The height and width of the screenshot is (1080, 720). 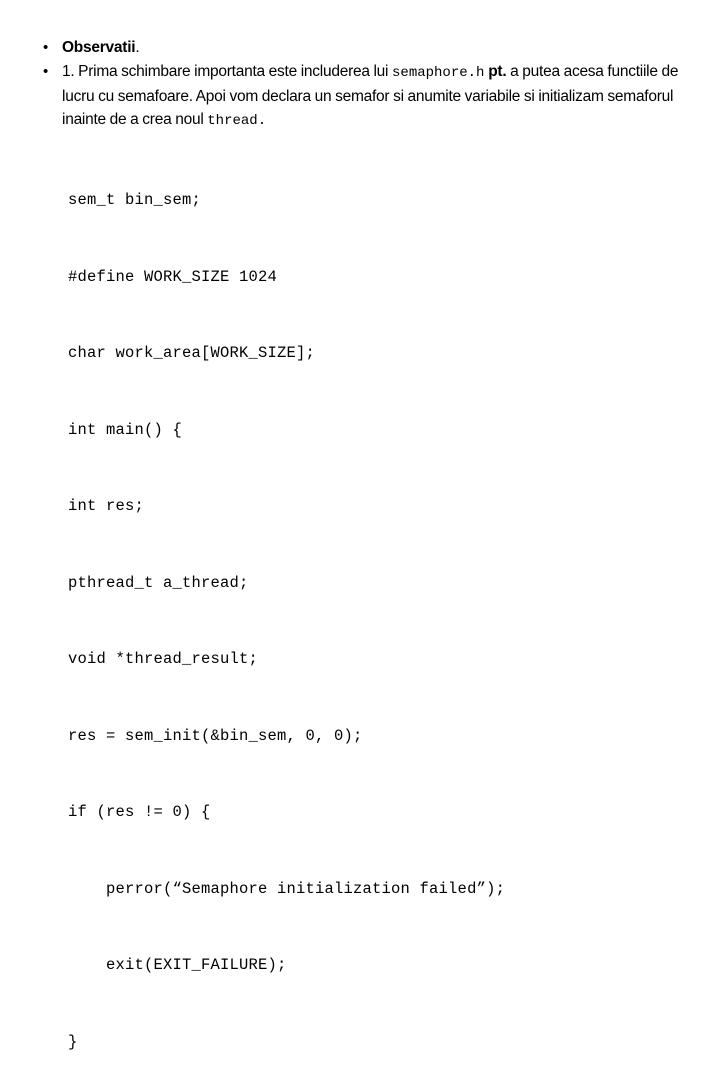 What do you see at coordinates (237, 121) in the screenshot?
I see `explanation-thread-keyword: thread.` at bounding box center [237, 121].